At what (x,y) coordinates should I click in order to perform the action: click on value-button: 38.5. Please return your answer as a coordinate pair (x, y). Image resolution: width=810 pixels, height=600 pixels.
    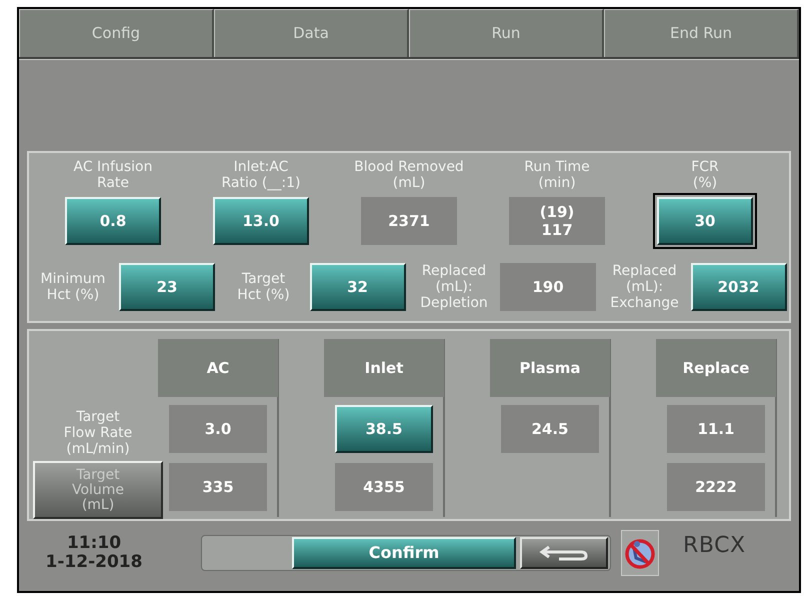
    Looking at the image, I should click on (384, 429).